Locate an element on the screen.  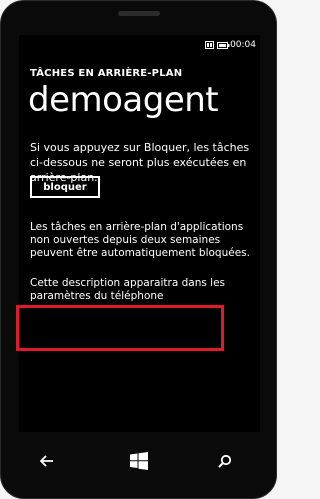
start-button is located at coordinates (139, 461).